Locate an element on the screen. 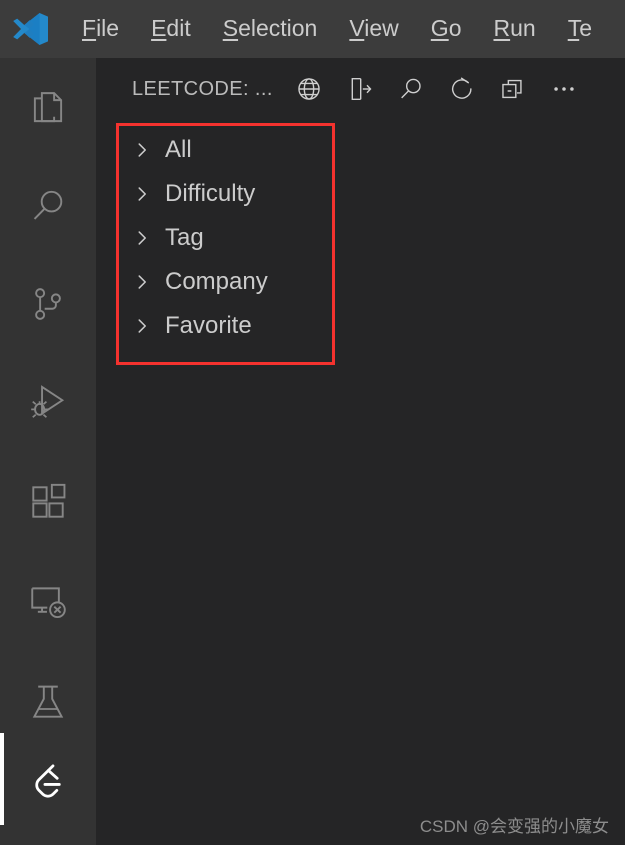 This screenshot has height=845, width=625. switch-endpoint-button is located at coordinates (309, 89).